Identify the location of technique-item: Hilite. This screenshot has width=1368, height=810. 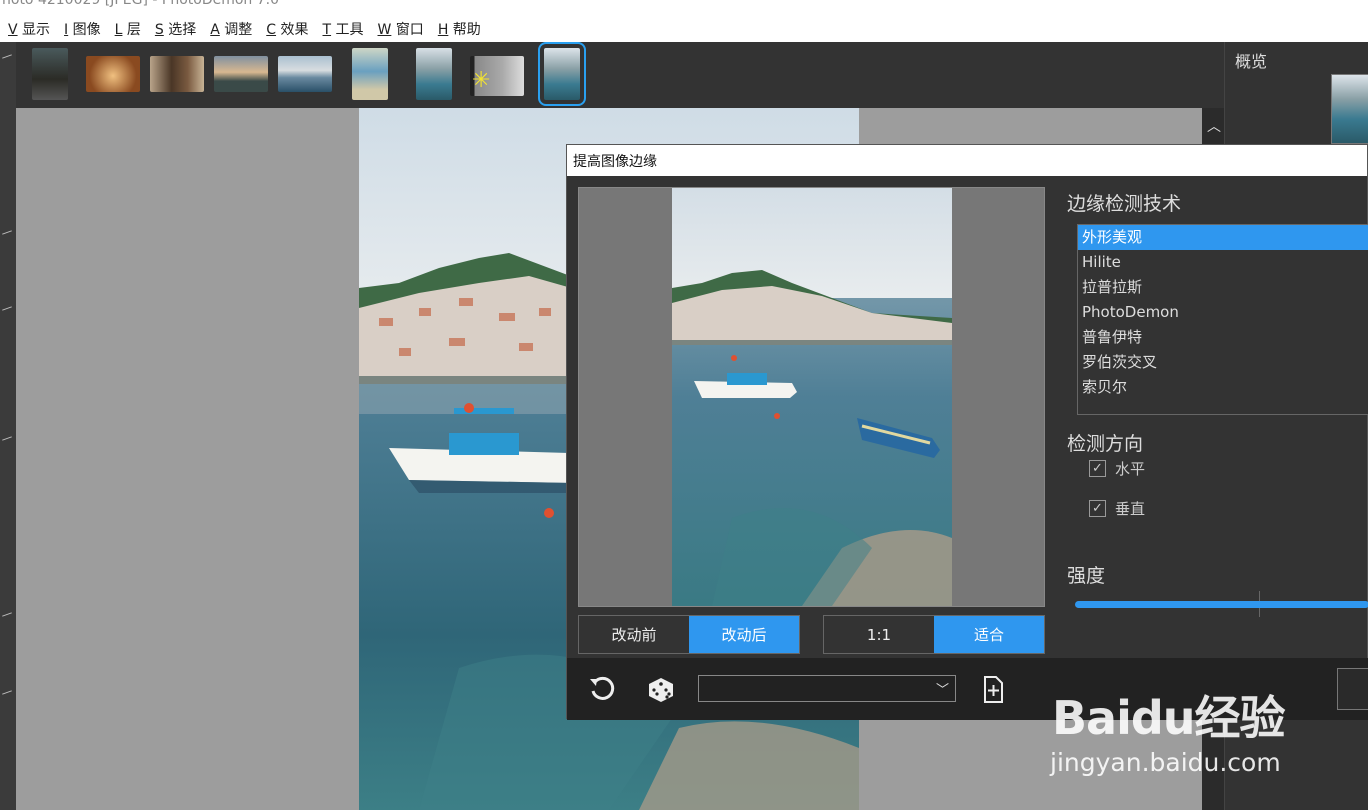
(1223, 262).